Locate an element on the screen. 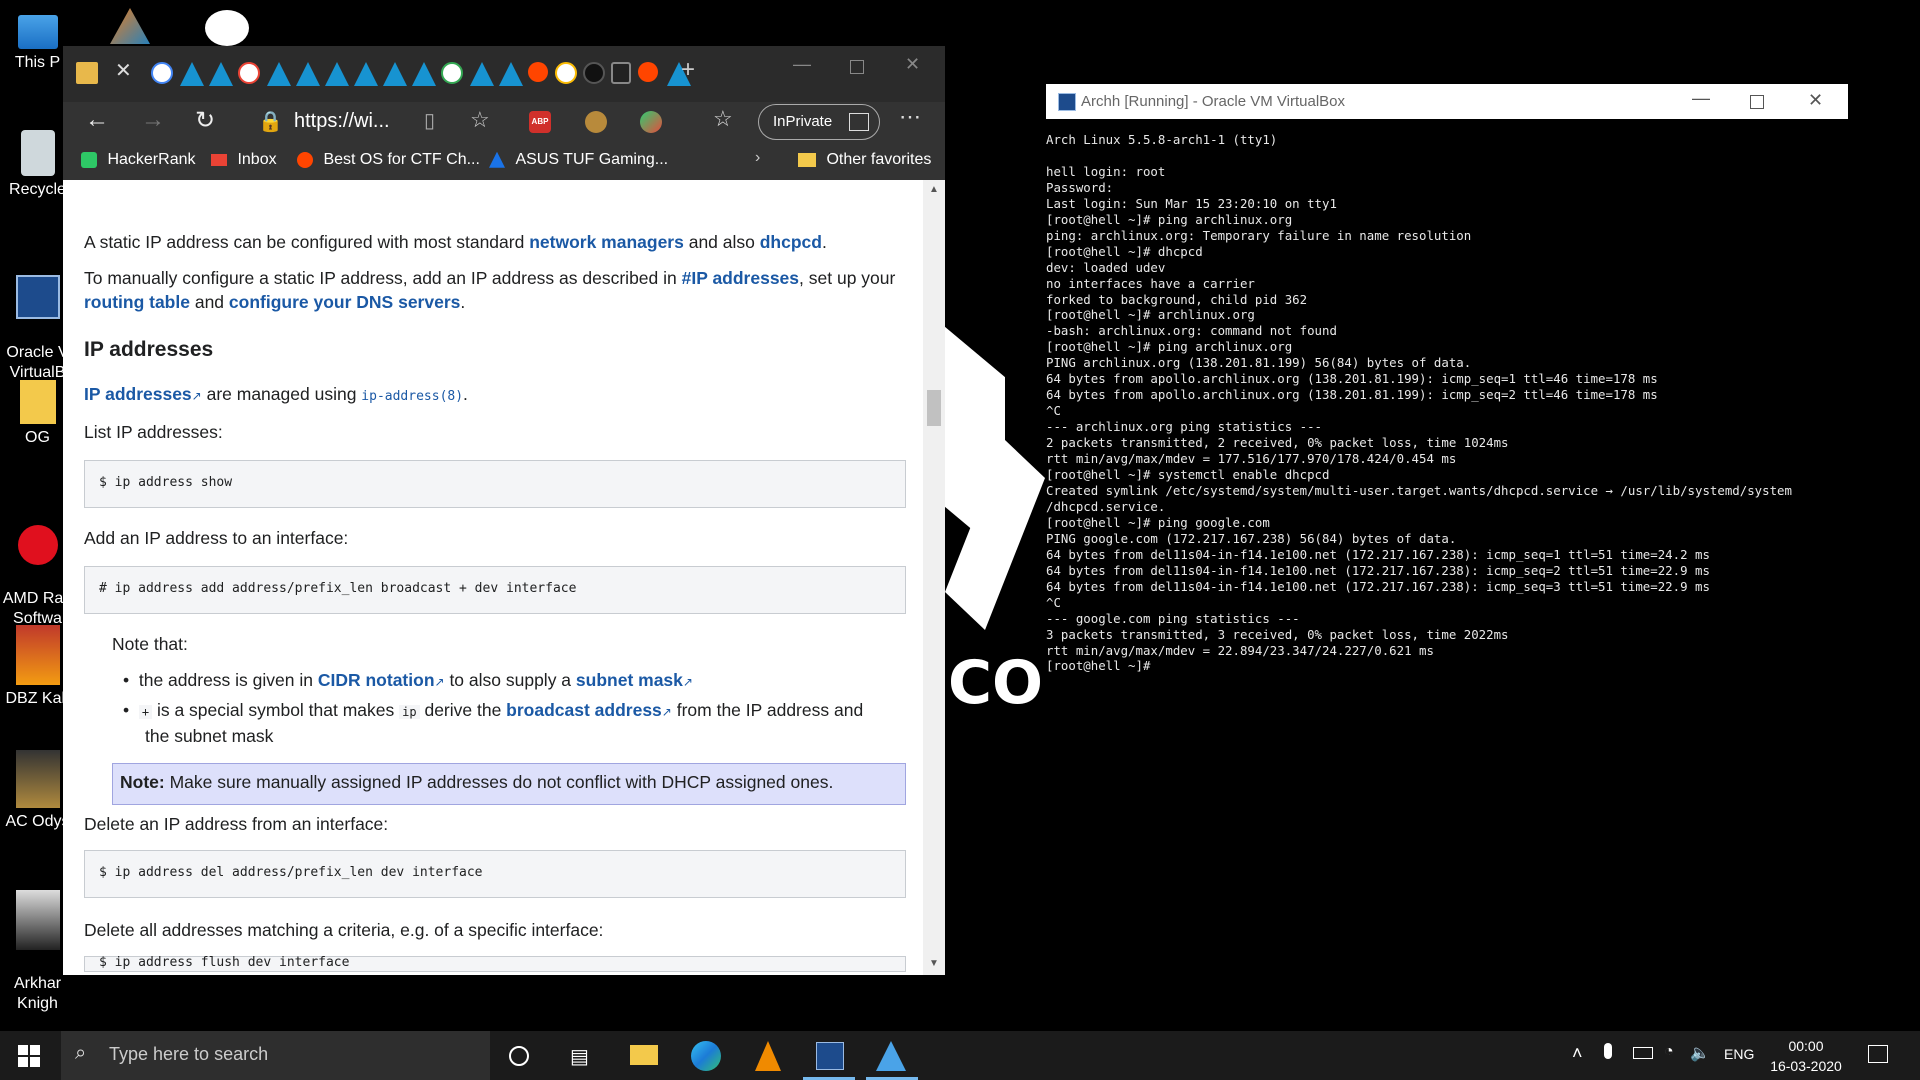 The height and width of the screenshot is (1080, 1920). text: and also is located at coordinates (721, 242).